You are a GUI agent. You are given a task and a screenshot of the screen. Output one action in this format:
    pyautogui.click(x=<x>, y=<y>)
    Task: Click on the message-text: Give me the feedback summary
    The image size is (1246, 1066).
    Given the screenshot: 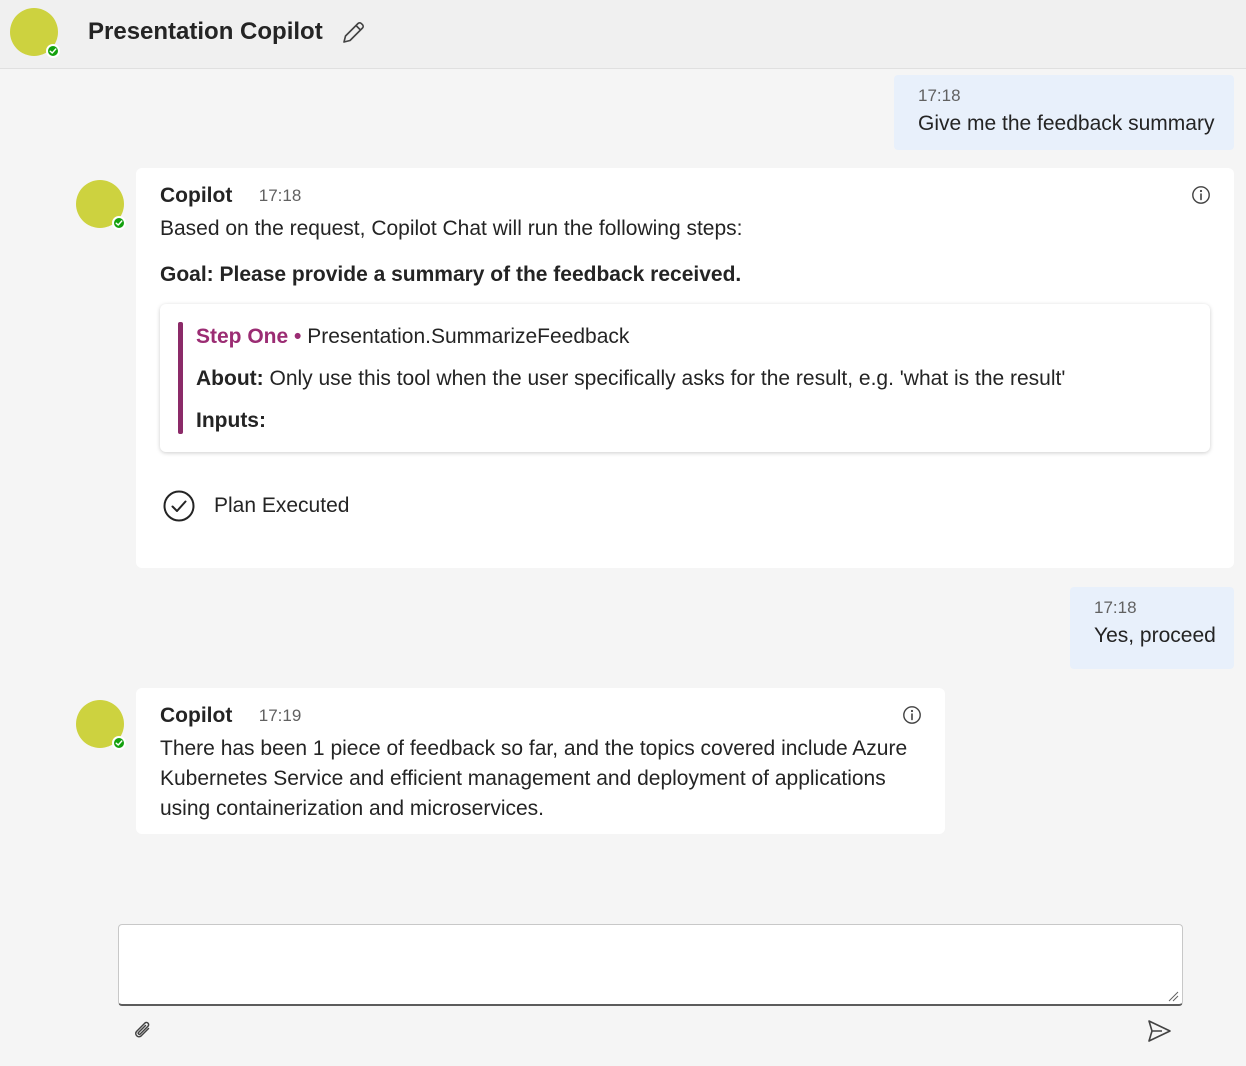 What is the action you would take?
    pyautogui.click(x=1066, y=123)
    